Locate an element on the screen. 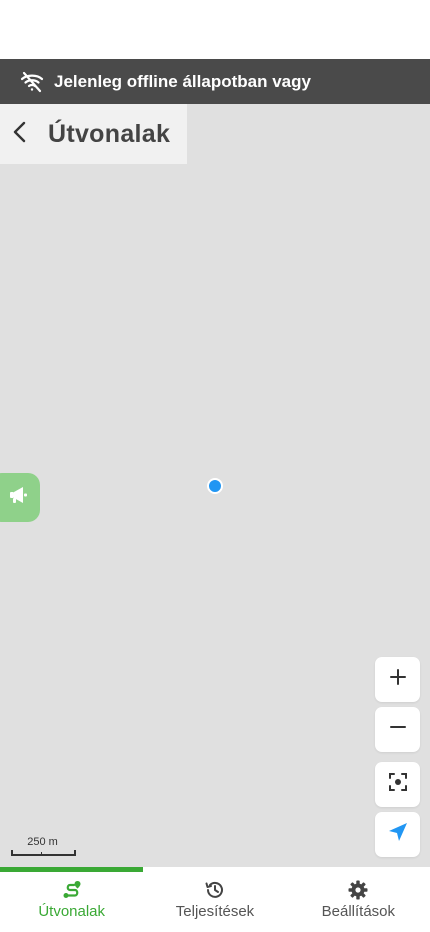  recenter-button is located at coordinates (397, 784).